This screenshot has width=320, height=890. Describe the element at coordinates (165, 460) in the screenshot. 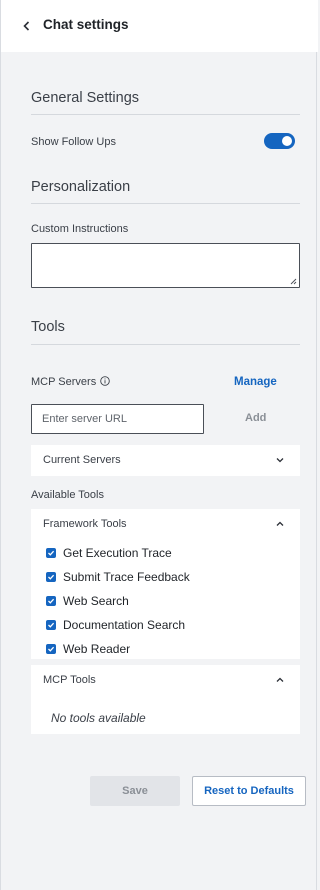

I see `current-servers-dropdown: Current Servers` at that location.